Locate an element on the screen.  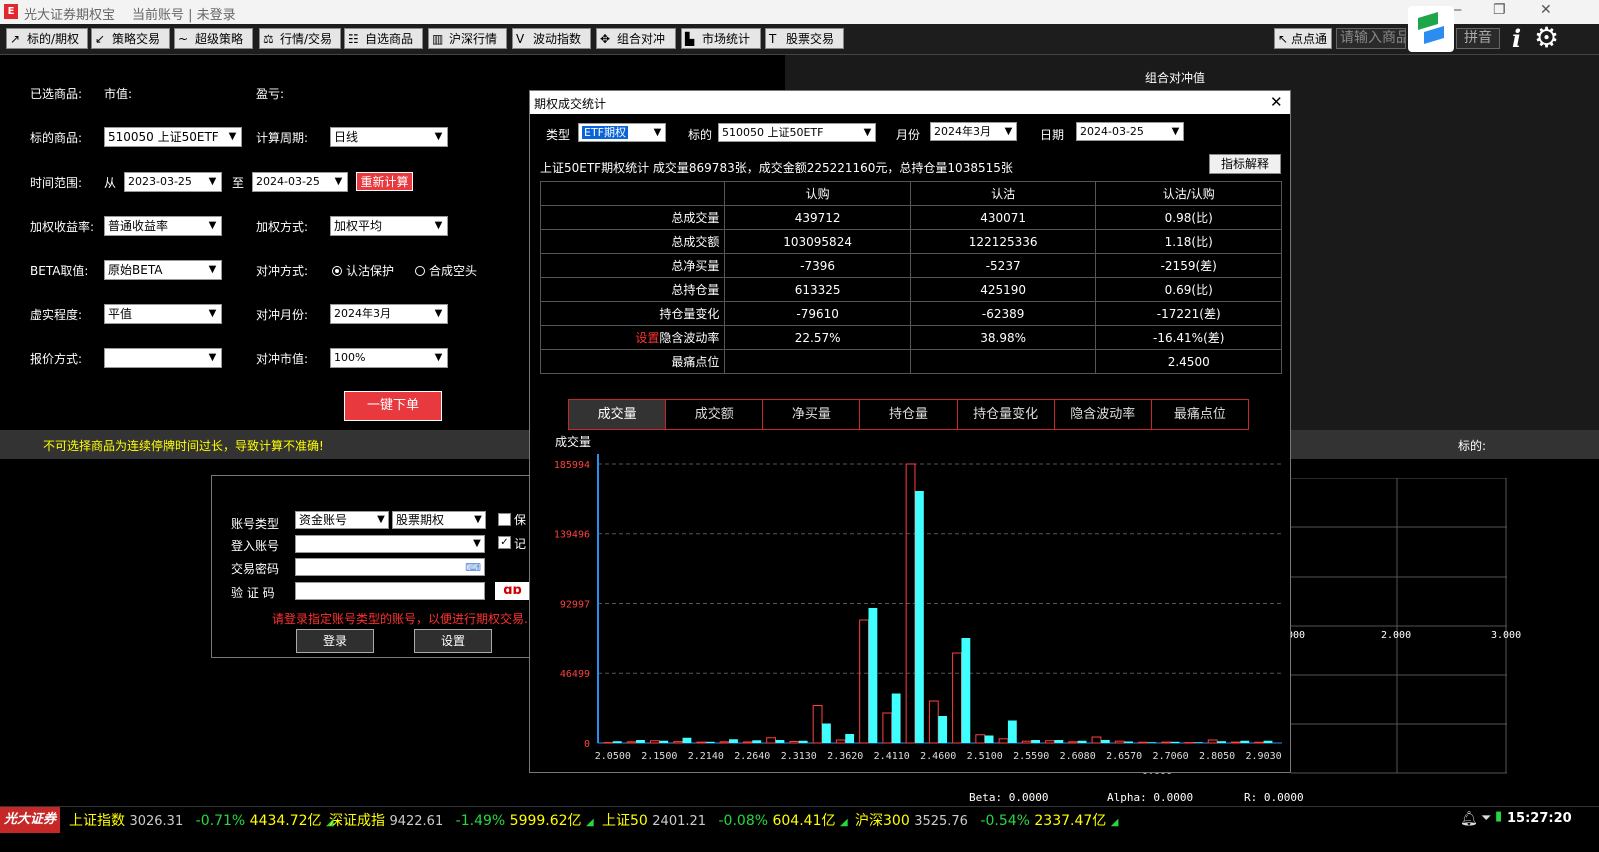
yield-select: 普通收益率 ▼ is located at coordinates (163, 226).